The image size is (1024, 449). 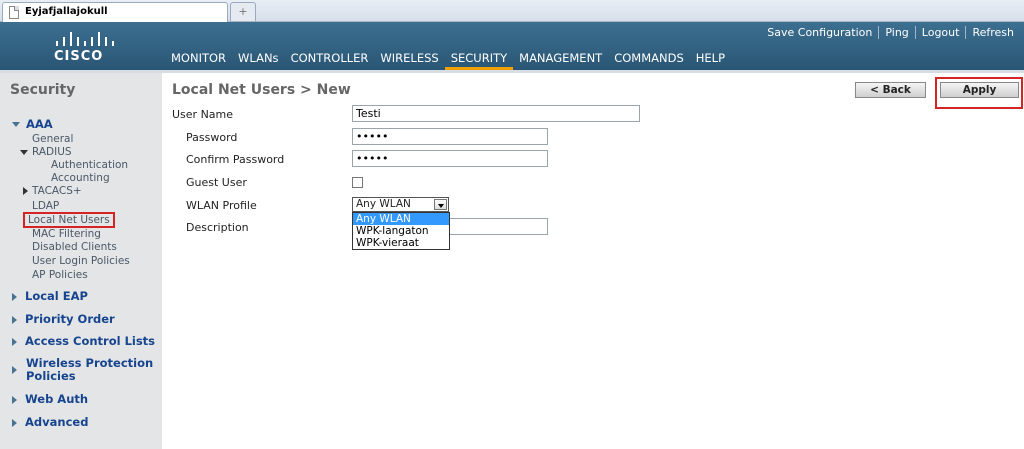 What do you see at coordinates (90, 341) in the screenshot?
I see `sidebar-item-label: Access Control Lists` at bounding box center [90, 341].